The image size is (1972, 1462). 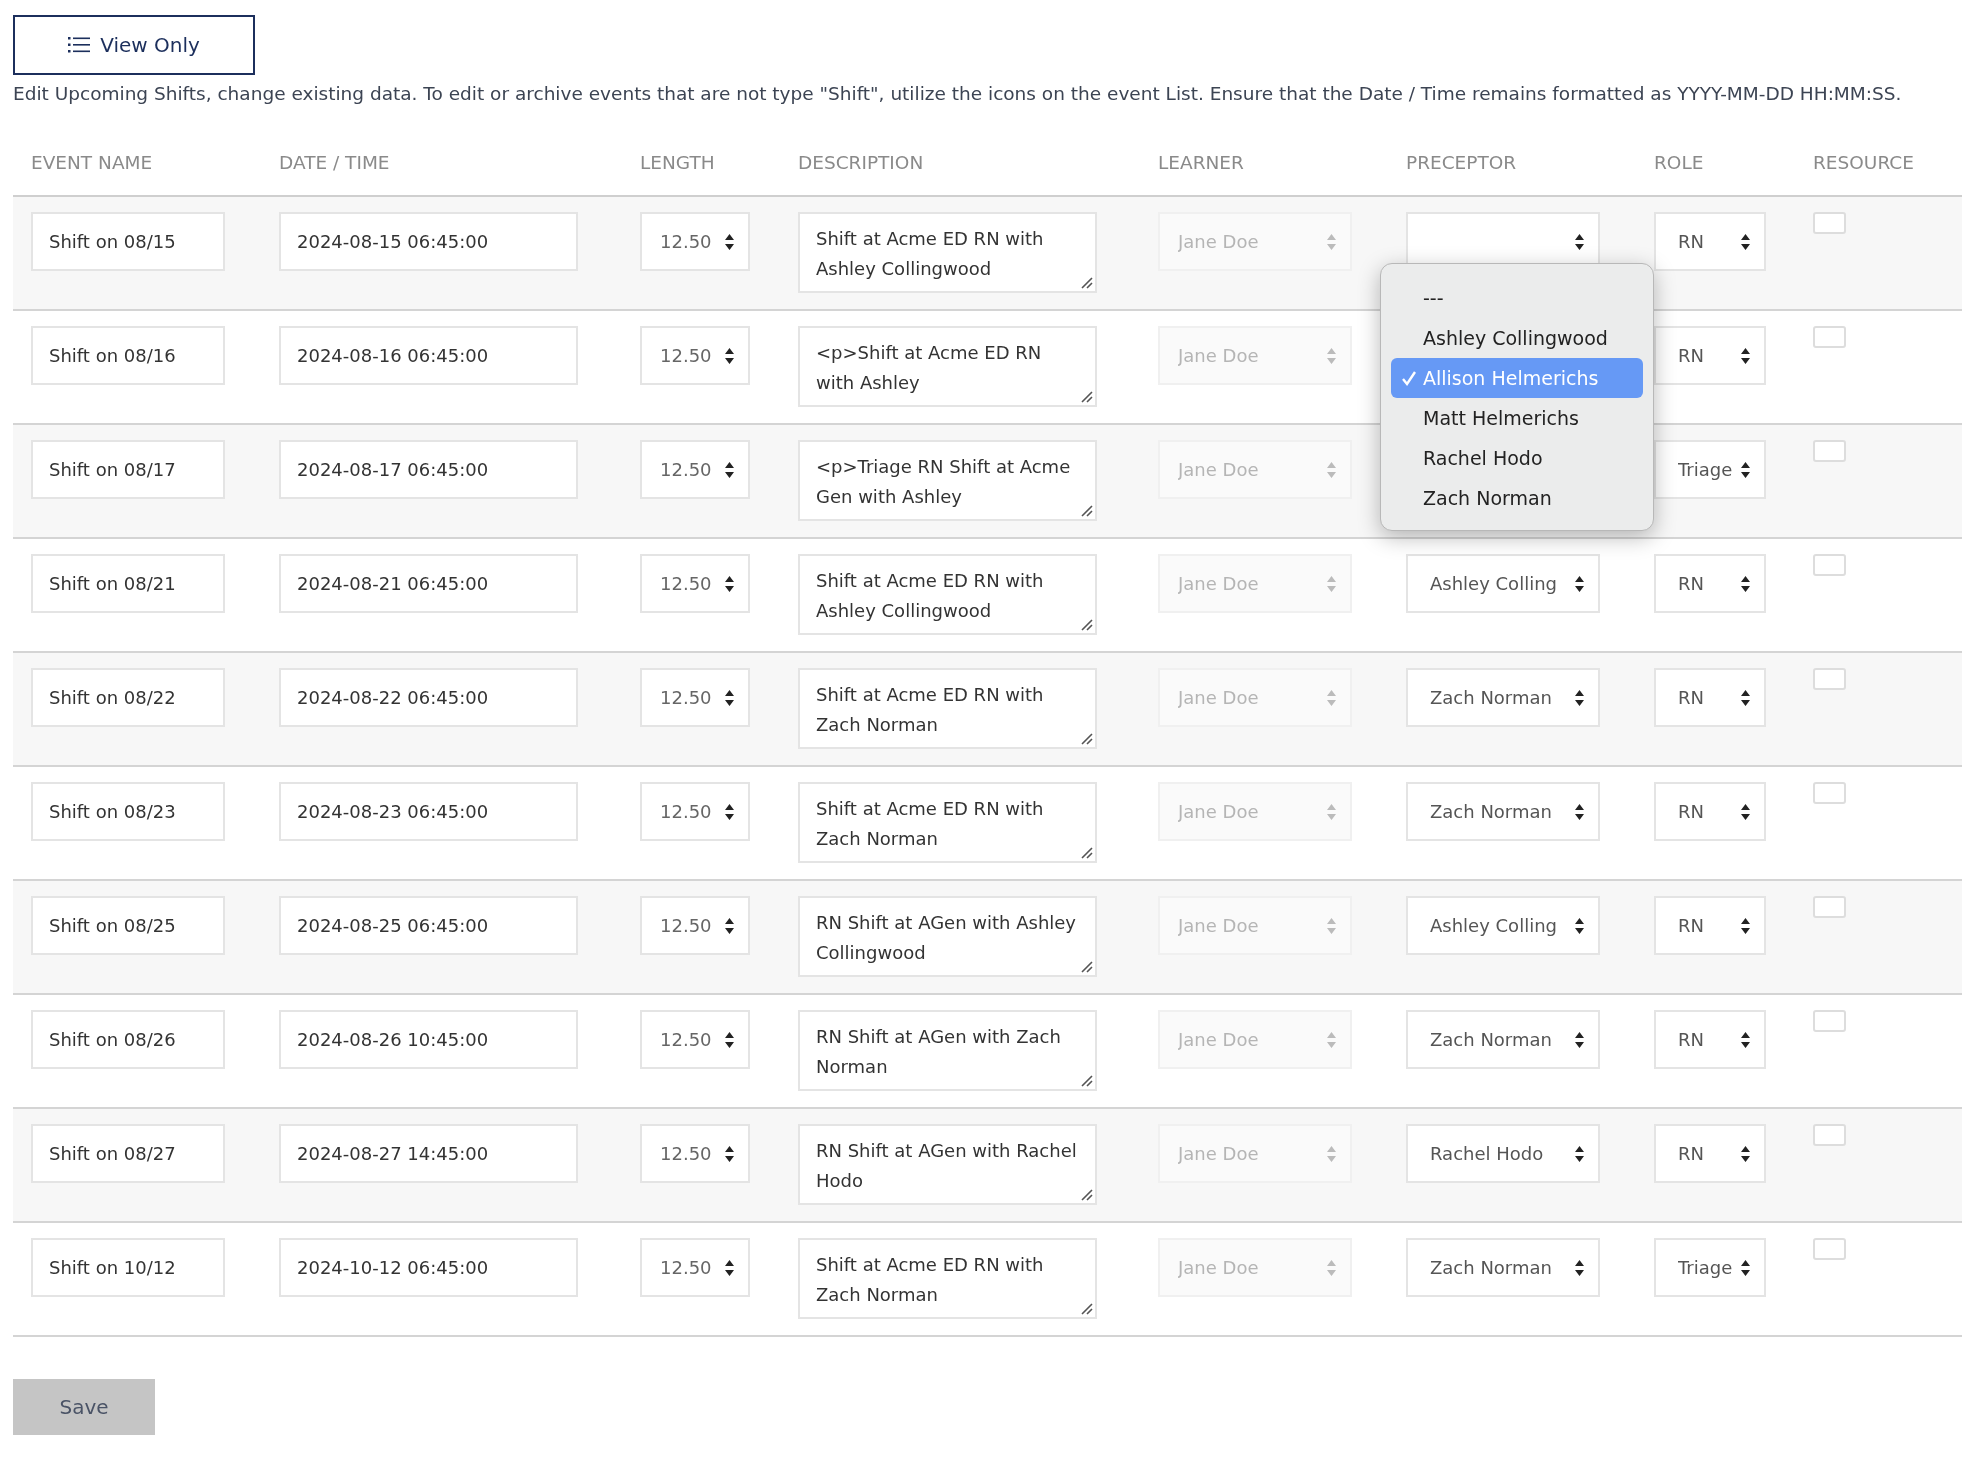 I want to click on column-header: LEARNER, so click(x=1201, y=162).